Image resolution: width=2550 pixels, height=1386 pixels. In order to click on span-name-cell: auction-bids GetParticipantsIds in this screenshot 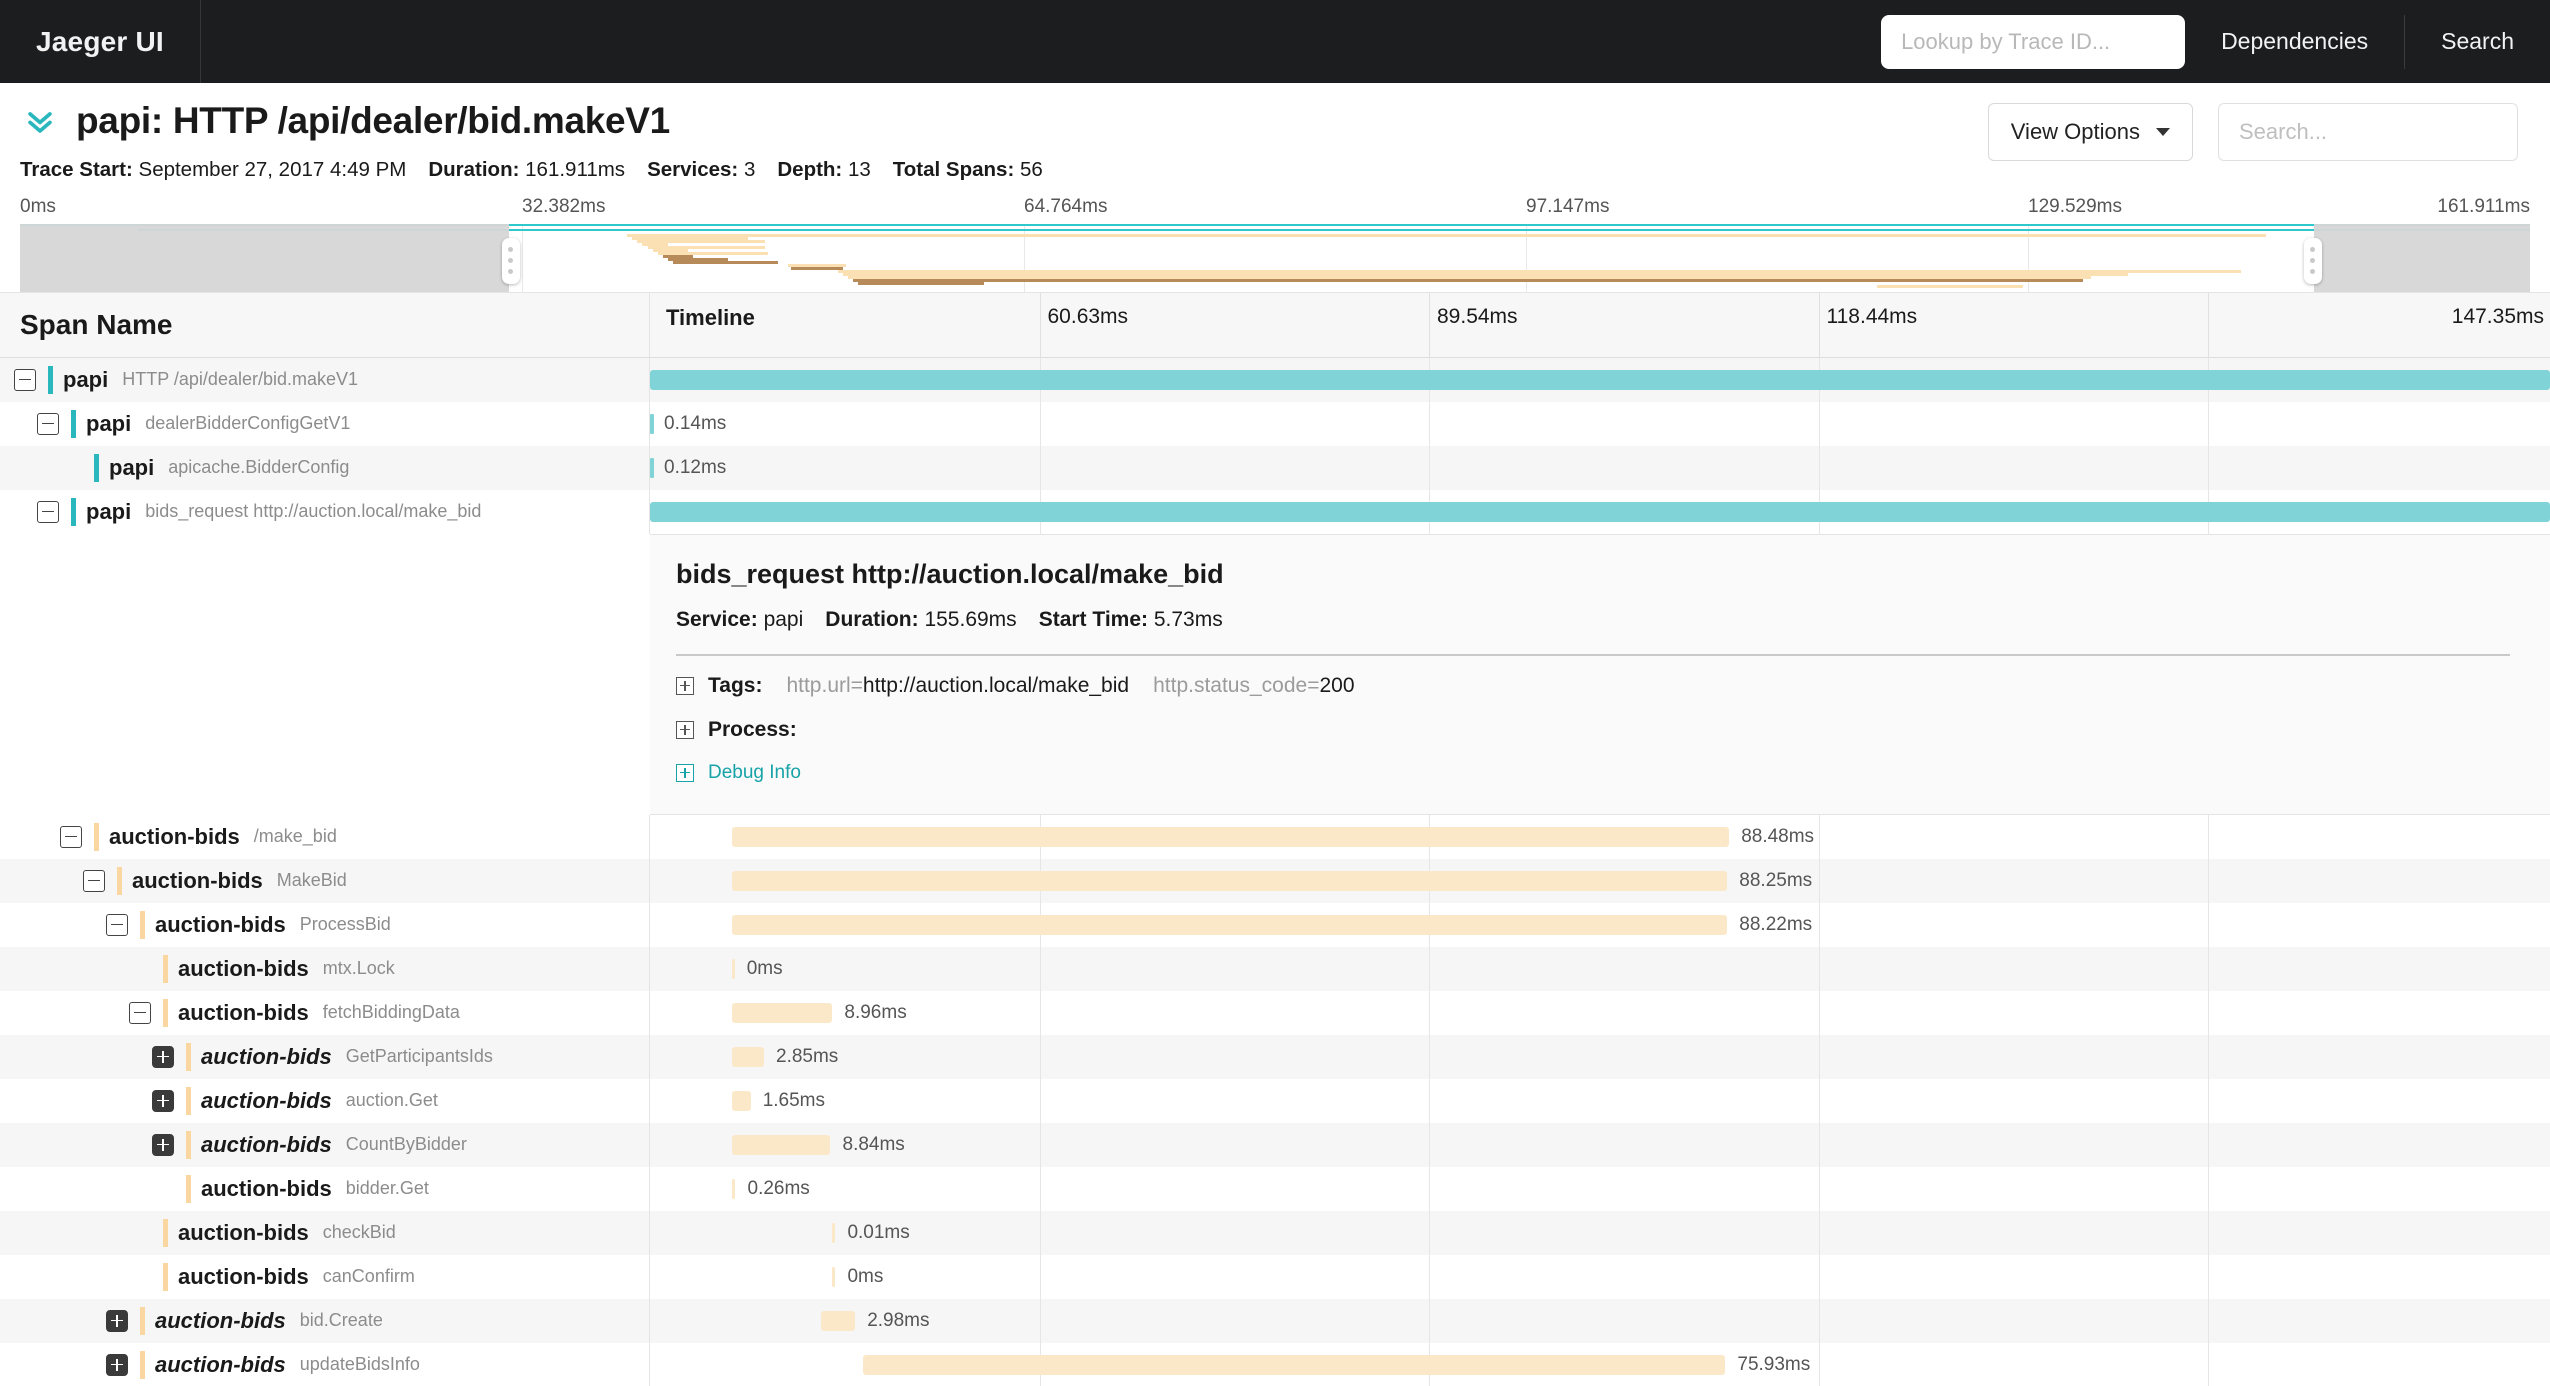, I will do `click(325, 1056)`.